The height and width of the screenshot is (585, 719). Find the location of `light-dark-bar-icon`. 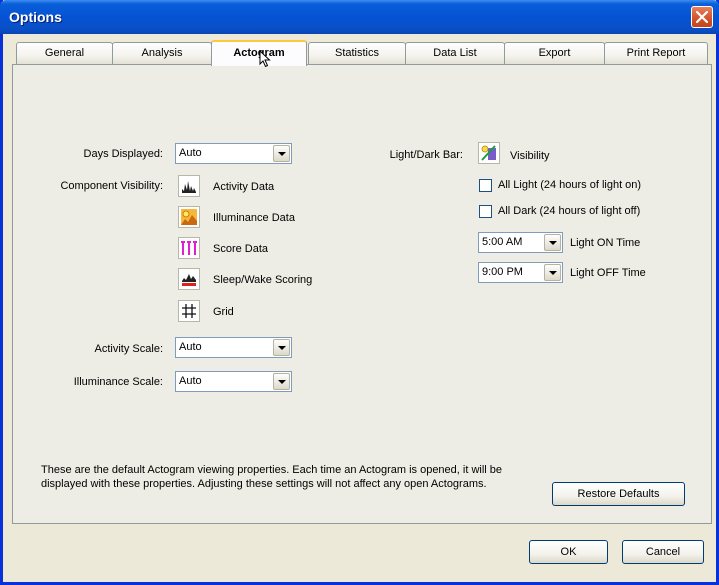

light-dark-bar-icon is located at coordinates (488, 153).